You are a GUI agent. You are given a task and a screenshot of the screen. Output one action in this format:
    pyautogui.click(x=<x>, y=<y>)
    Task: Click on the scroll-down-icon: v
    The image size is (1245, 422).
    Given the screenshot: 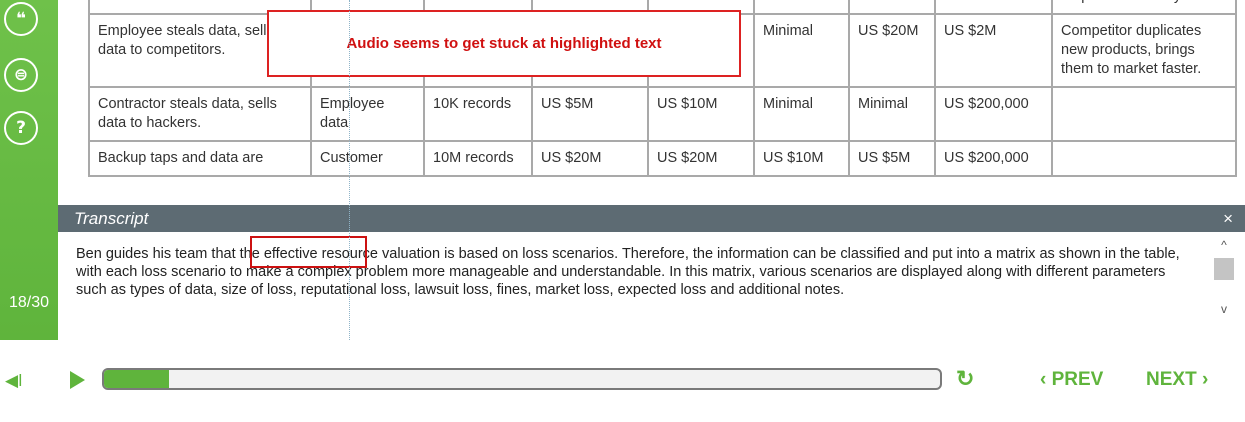 What is the action you would take?
    pyautogui.click(x=1224, y=309)
    